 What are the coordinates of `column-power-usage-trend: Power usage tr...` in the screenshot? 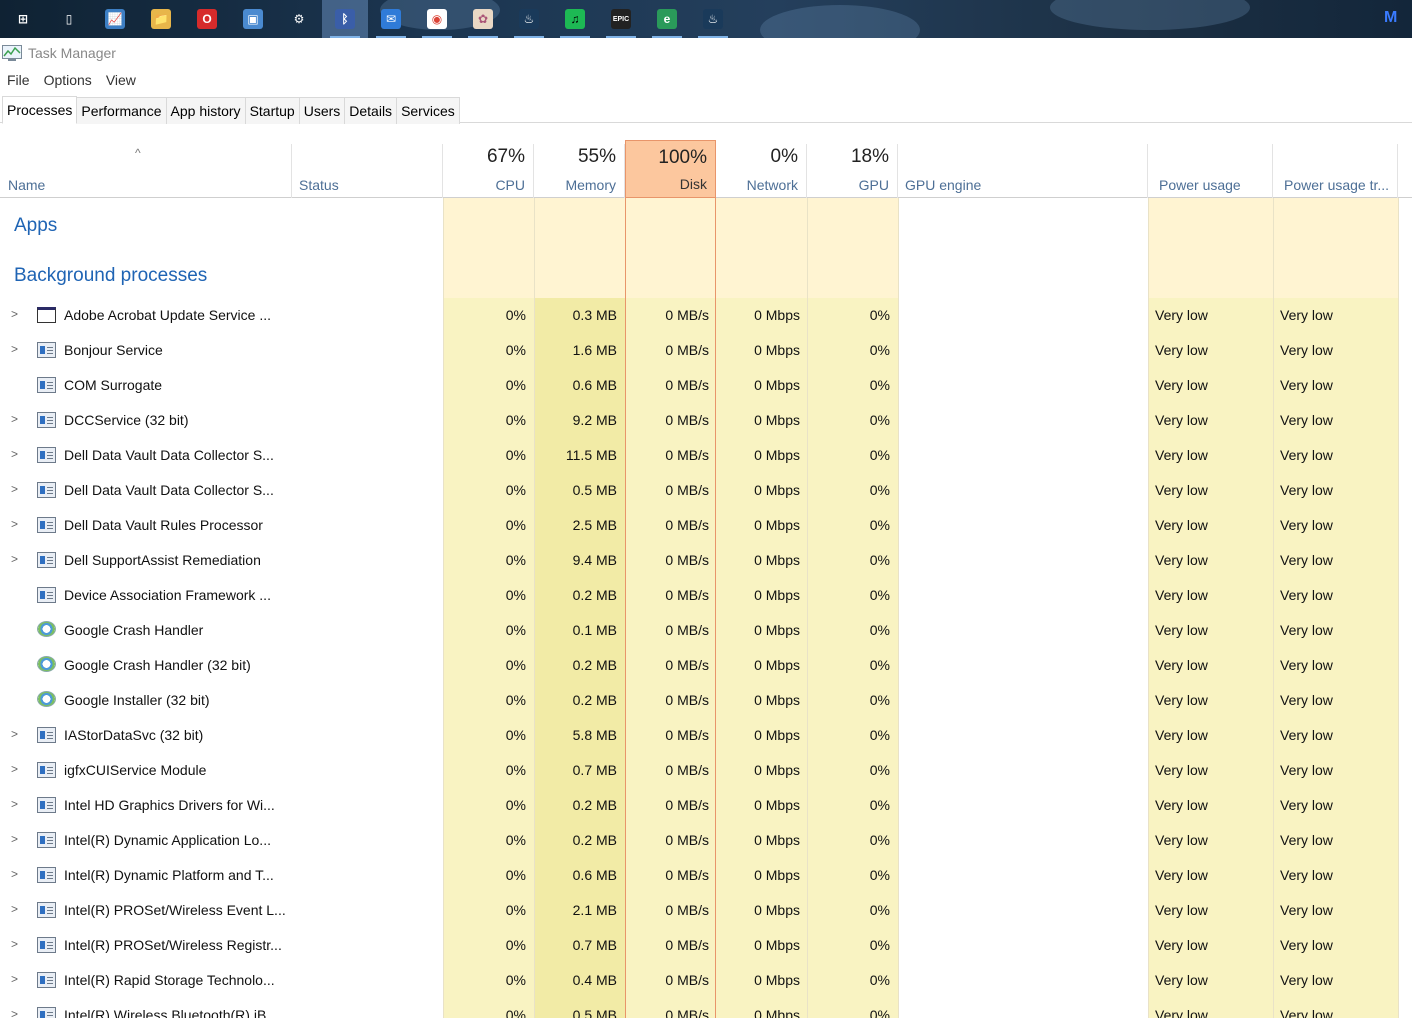 It's located at (1335, 171).